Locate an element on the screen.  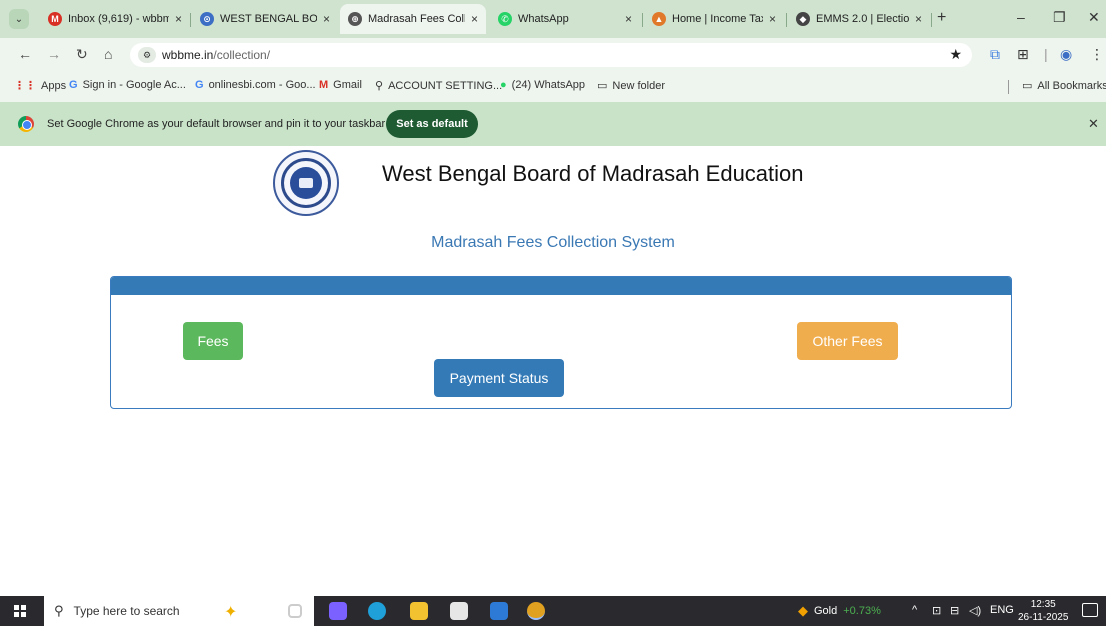
gold-icon: ◆ is located at coordinates (803, 610).